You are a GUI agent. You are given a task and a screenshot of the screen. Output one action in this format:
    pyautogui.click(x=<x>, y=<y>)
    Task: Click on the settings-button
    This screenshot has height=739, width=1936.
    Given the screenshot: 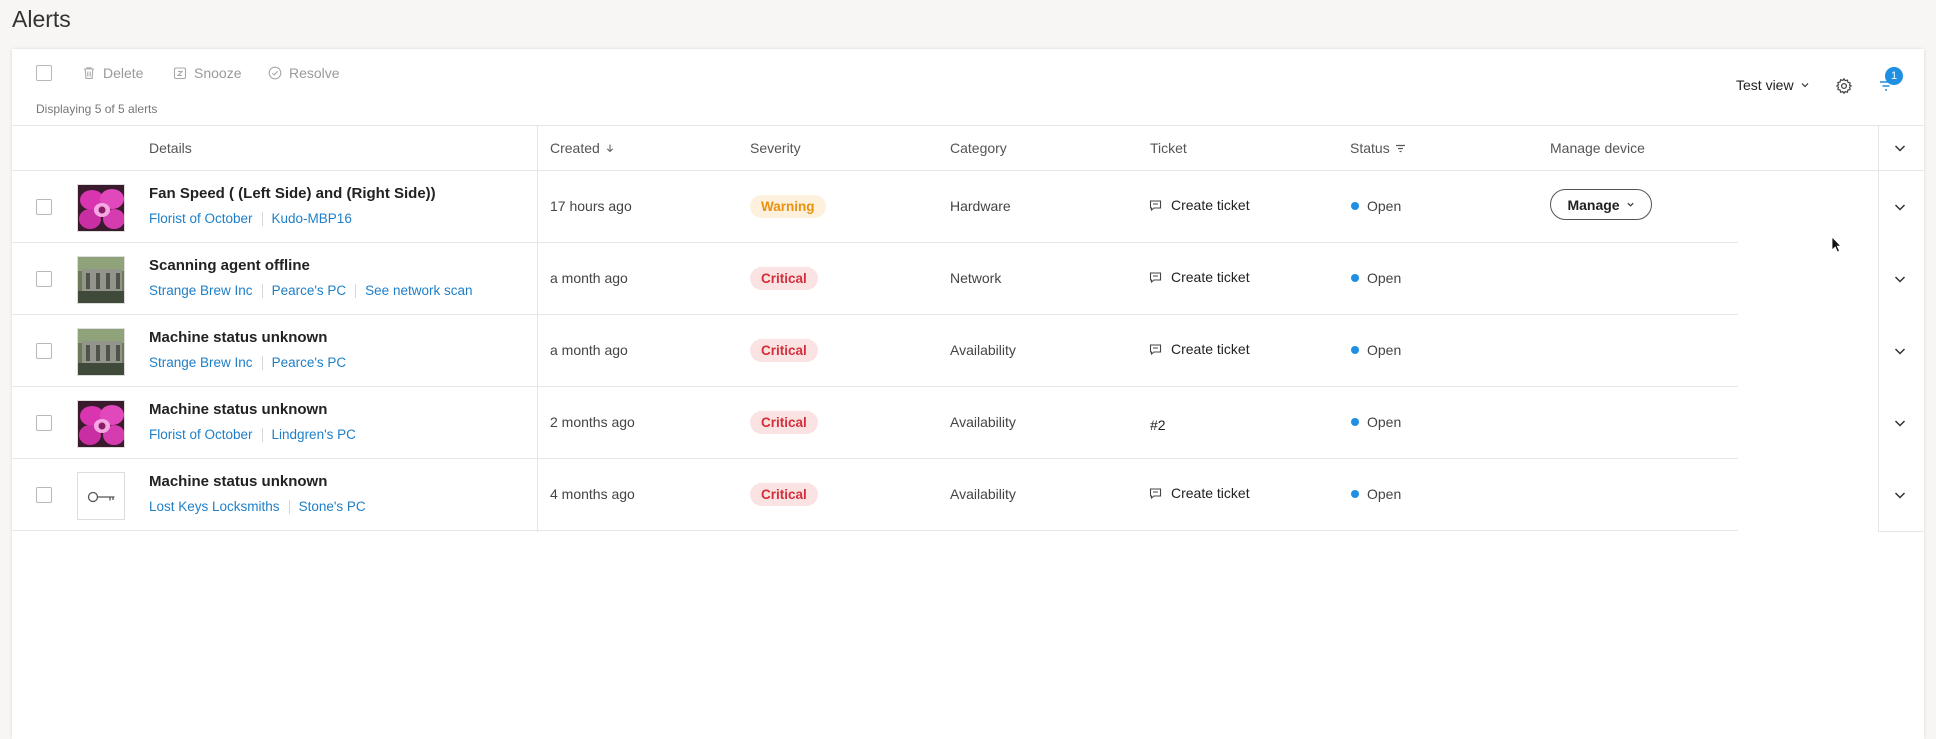 What is the action you would take?
    pyautogui.click(x=1844, y=86)
    